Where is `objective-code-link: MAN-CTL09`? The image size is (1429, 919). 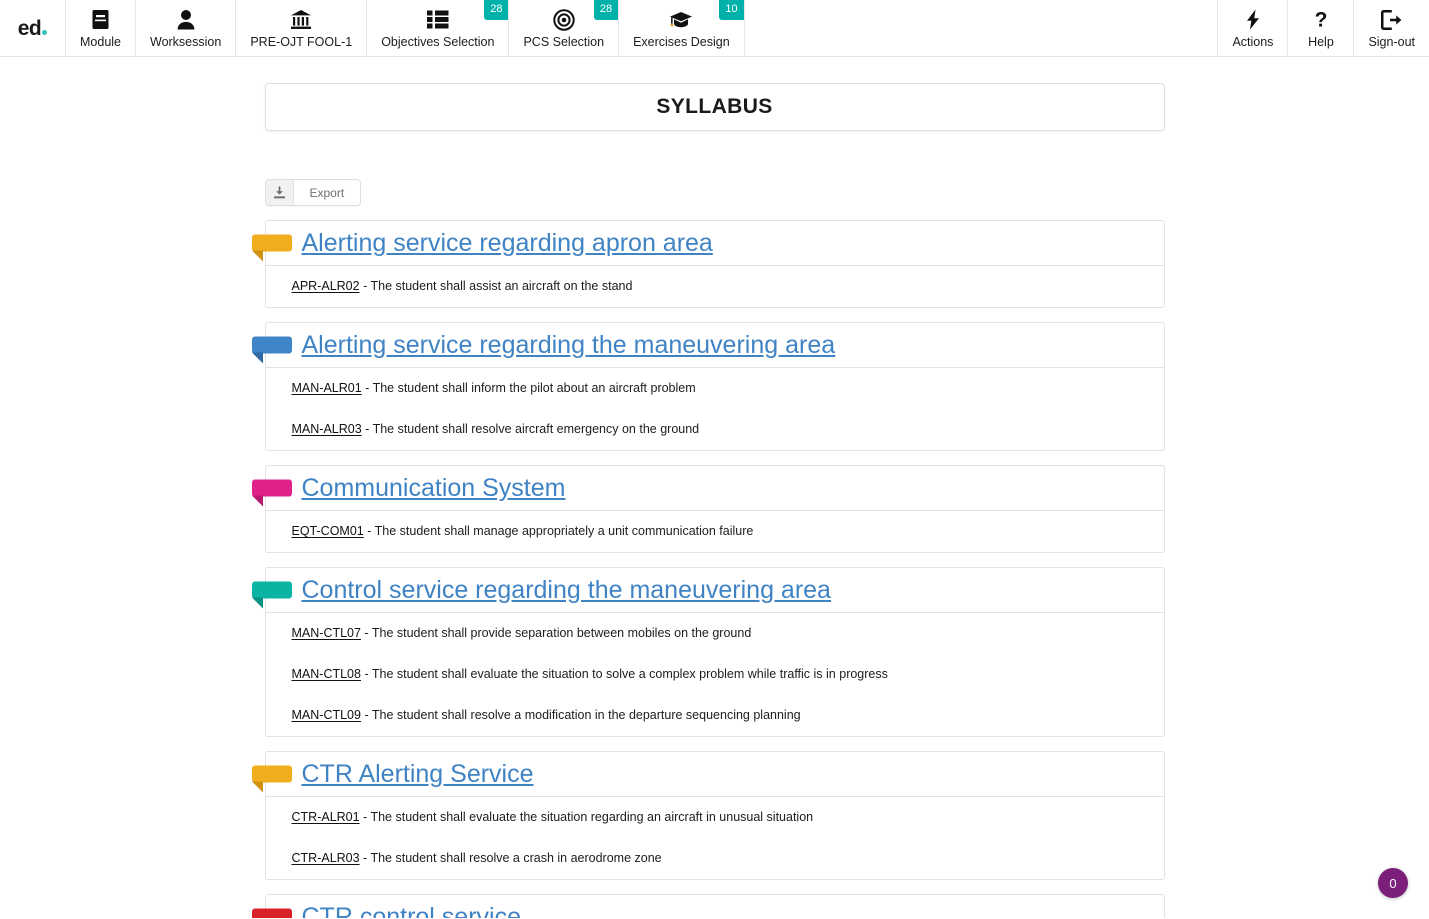 objective-code-link: MAN-CTL09 is located at coordinates (326, 715).